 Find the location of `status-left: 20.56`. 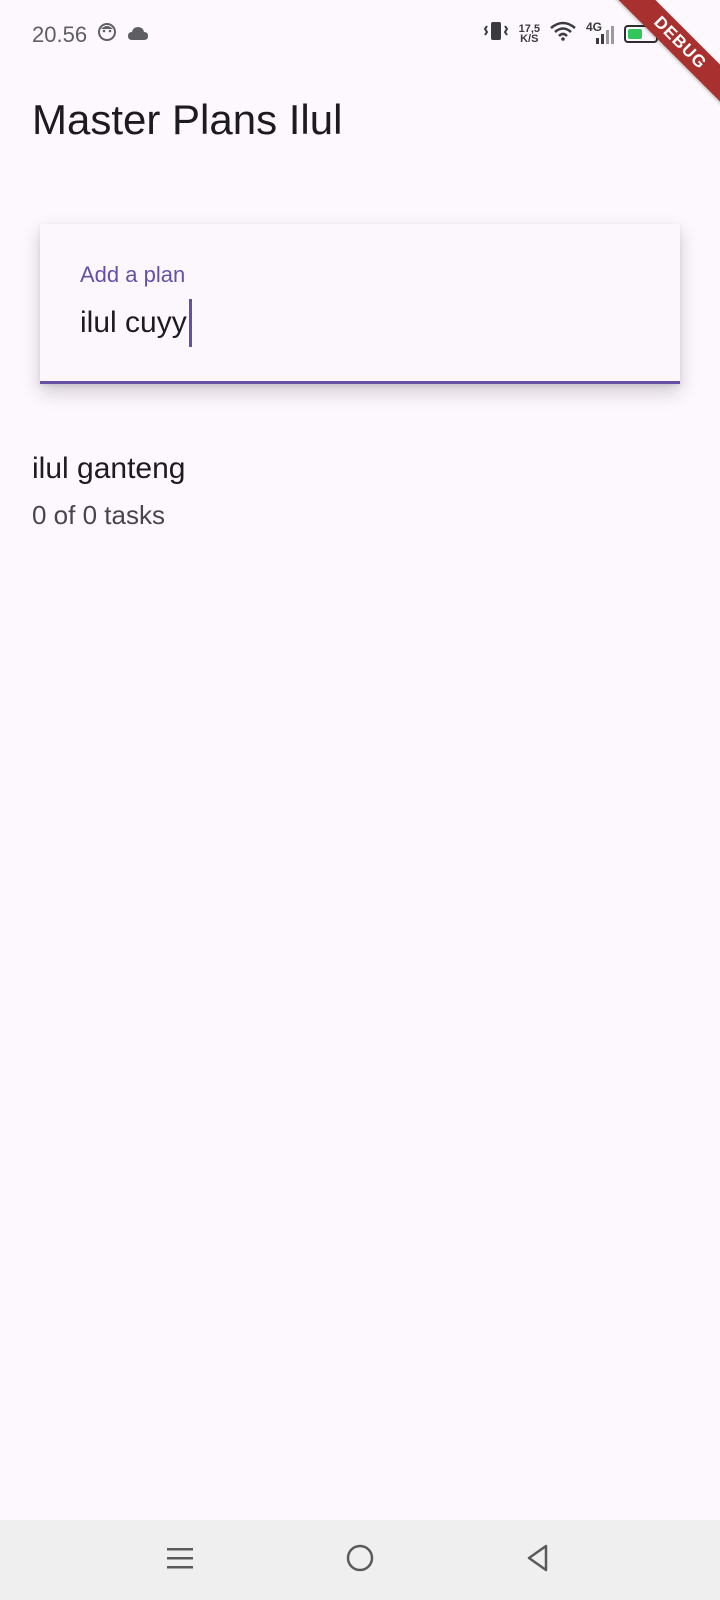

status-left: 20.56 is located at coordinates (90, 35).